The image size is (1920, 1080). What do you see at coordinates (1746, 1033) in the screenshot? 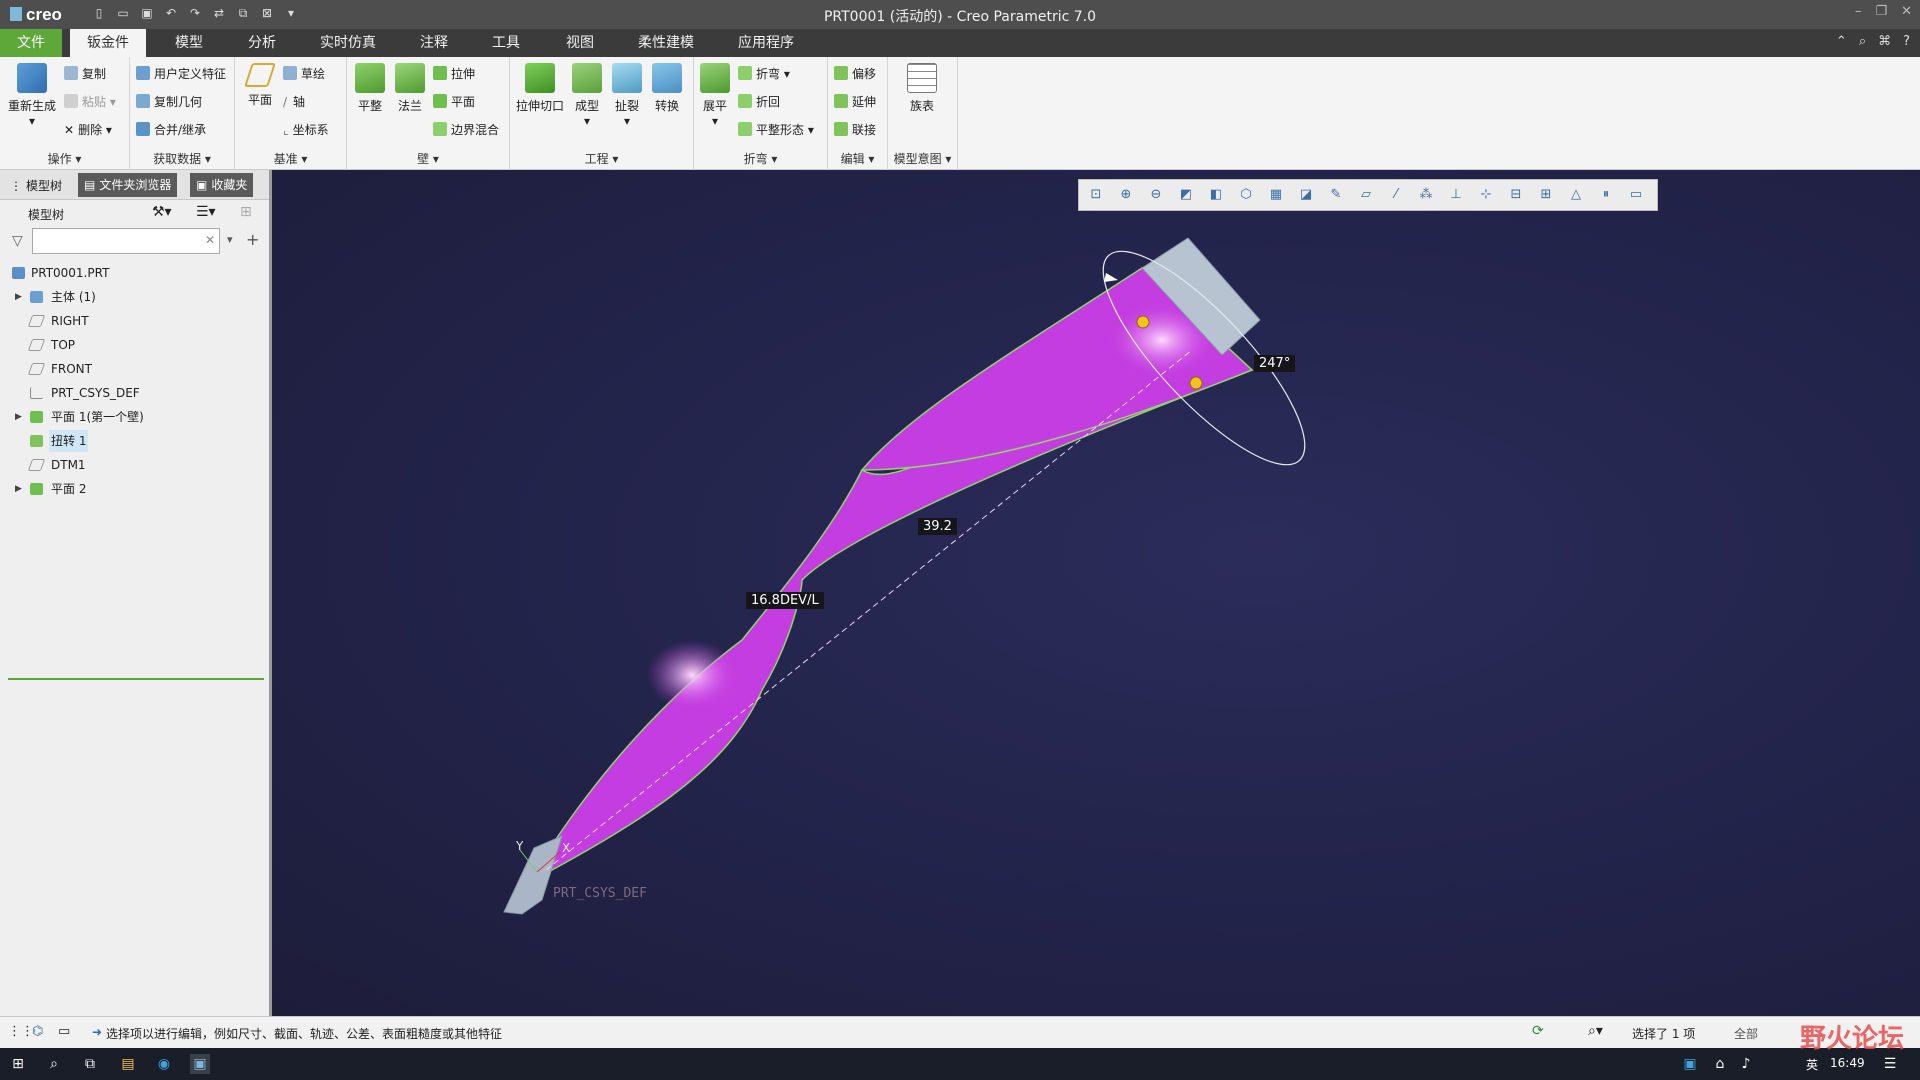
I see `selection-filter: 全部` at bounding box center [1746, 1033].